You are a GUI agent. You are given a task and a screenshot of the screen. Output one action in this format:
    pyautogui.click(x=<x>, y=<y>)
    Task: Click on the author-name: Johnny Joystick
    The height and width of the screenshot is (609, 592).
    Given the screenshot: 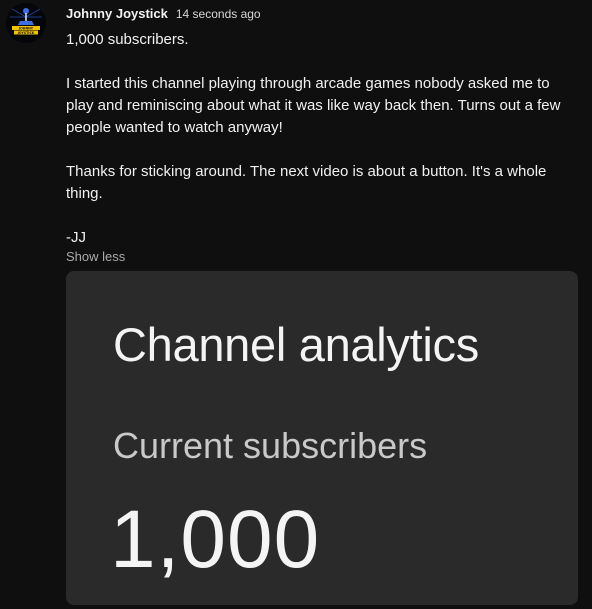 What is the action you would take?
    pyautogui.click(x=117, y=13)
    